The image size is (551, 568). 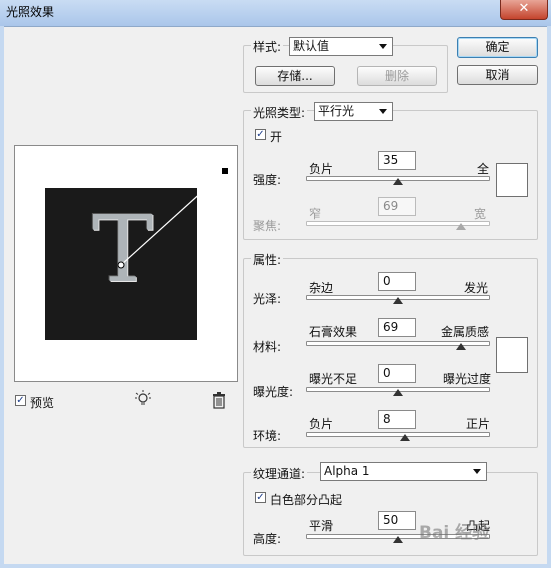 What do you see at coordinates (512, 180) in the screenshot?
I see `light-color-swatch` at bounding box center [512, 180].